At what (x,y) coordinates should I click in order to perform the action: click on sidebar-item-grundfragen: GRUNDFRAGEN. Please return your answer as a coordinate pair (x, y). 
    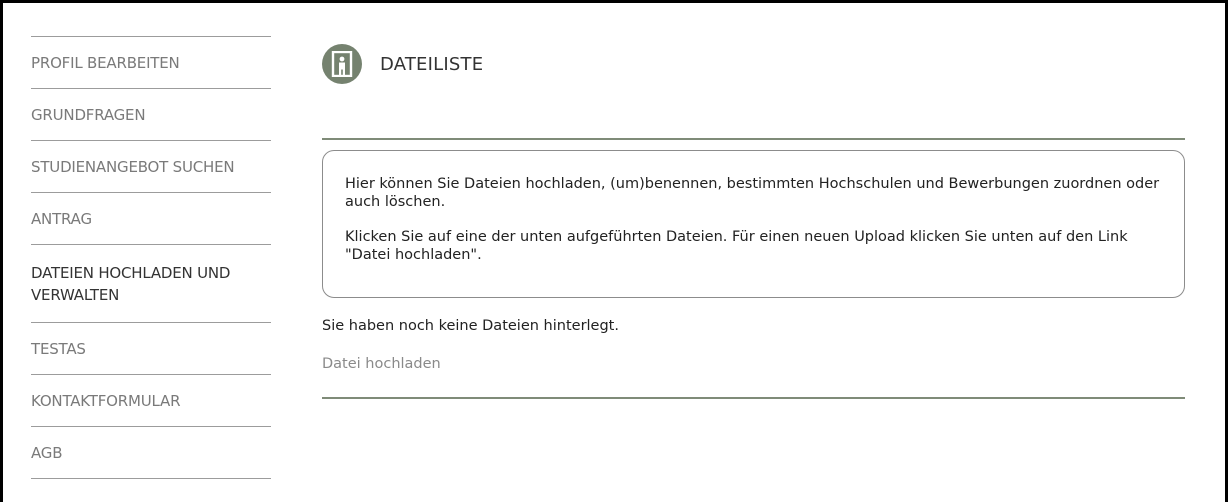
    Looking at the image, I should click on (151, 114).